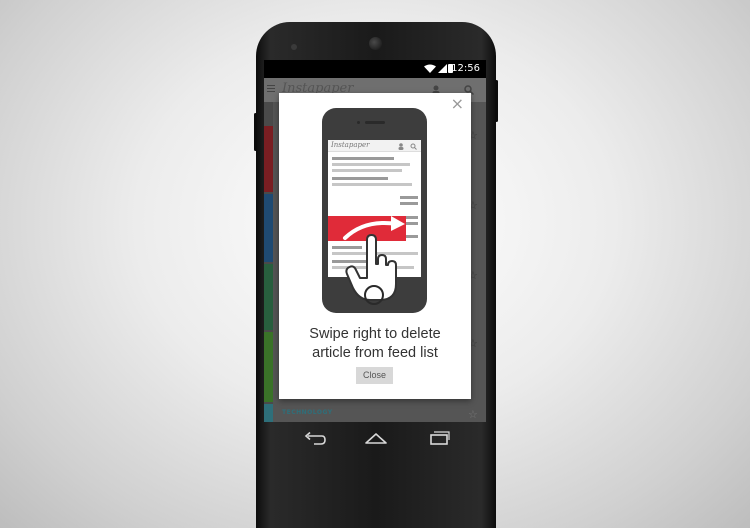 Image resolution: width=750 pixels, height=528 pixels. Describe the element at coordinates (375, 43) in the screenshot. I see `front-camera` at that location.